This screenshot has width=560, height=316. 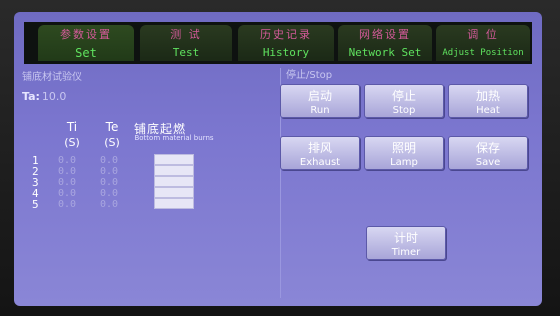 What do you see at coordinates (403, 148) in the screenshot?
I see `lamp-button-cn: 照明` at bounding box center [403, 148].